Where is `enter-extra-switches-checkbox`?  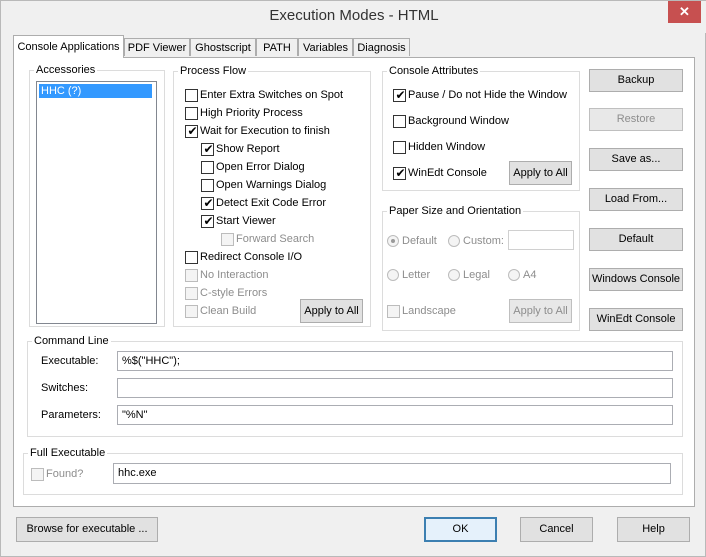
enter-extra-switches-checkbox is located at coordinates (191, 95).